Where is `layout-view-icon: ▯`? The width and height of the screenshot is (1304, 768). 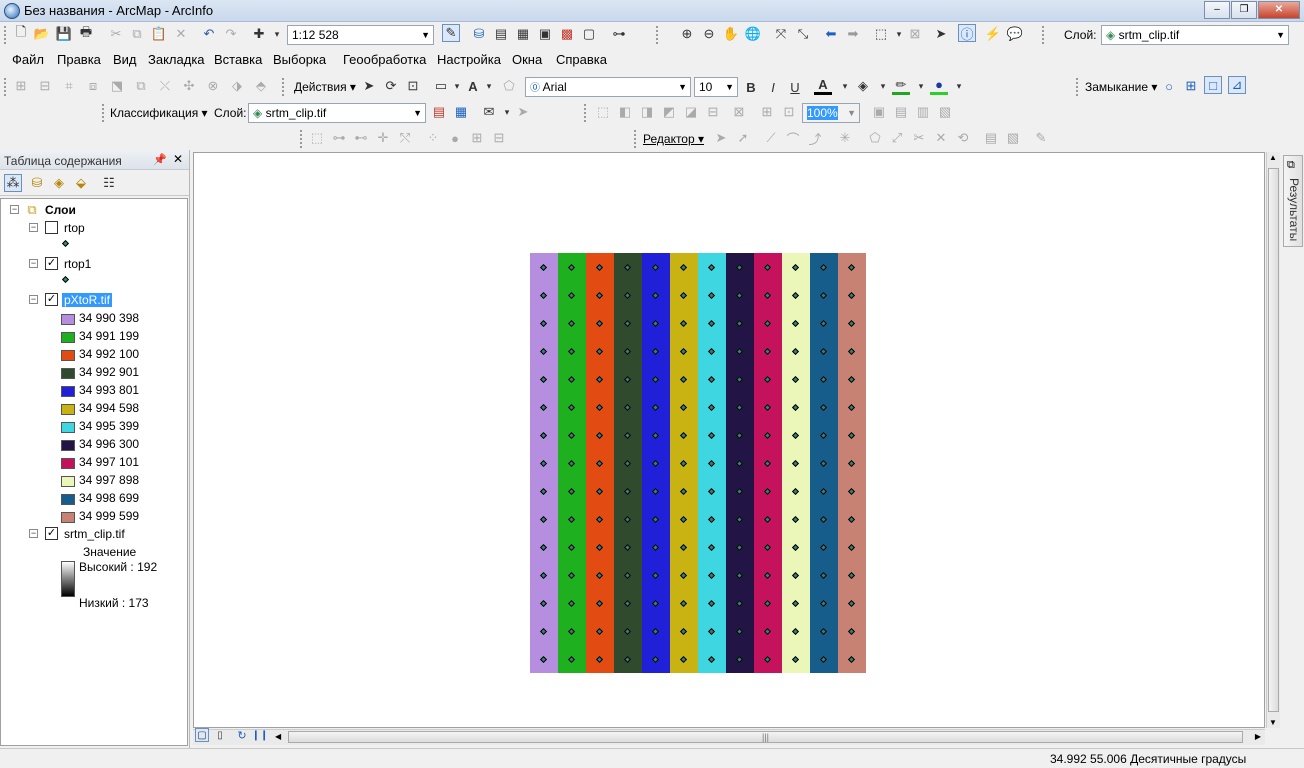 layout-view-icon: ▯ is located at coordinates (220, 735).